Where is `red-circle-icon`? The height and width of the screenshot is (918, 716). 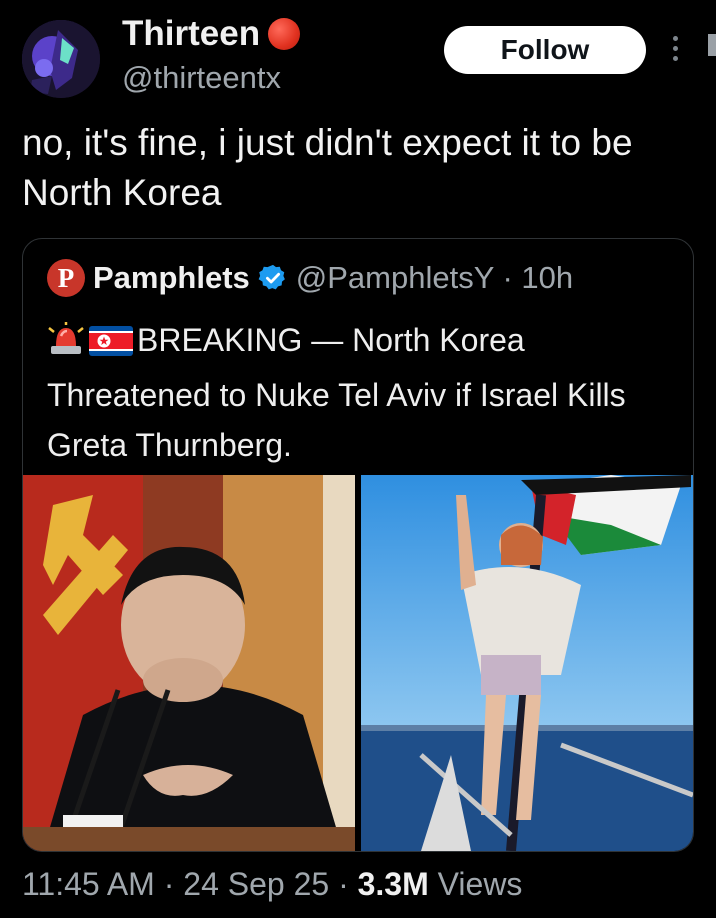 red-circle-icon is located at coordinates (284, 34).